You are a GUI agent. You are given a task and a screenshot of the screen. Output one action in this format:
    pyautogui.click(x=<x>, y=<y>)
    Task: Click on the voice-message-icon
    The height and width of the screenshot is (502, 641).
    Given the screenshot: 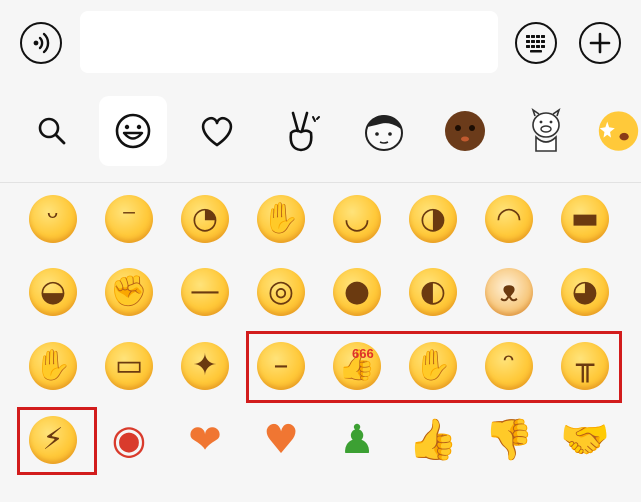 What is the action you would take?
    pyautogui.click(x=41, y=43)
    